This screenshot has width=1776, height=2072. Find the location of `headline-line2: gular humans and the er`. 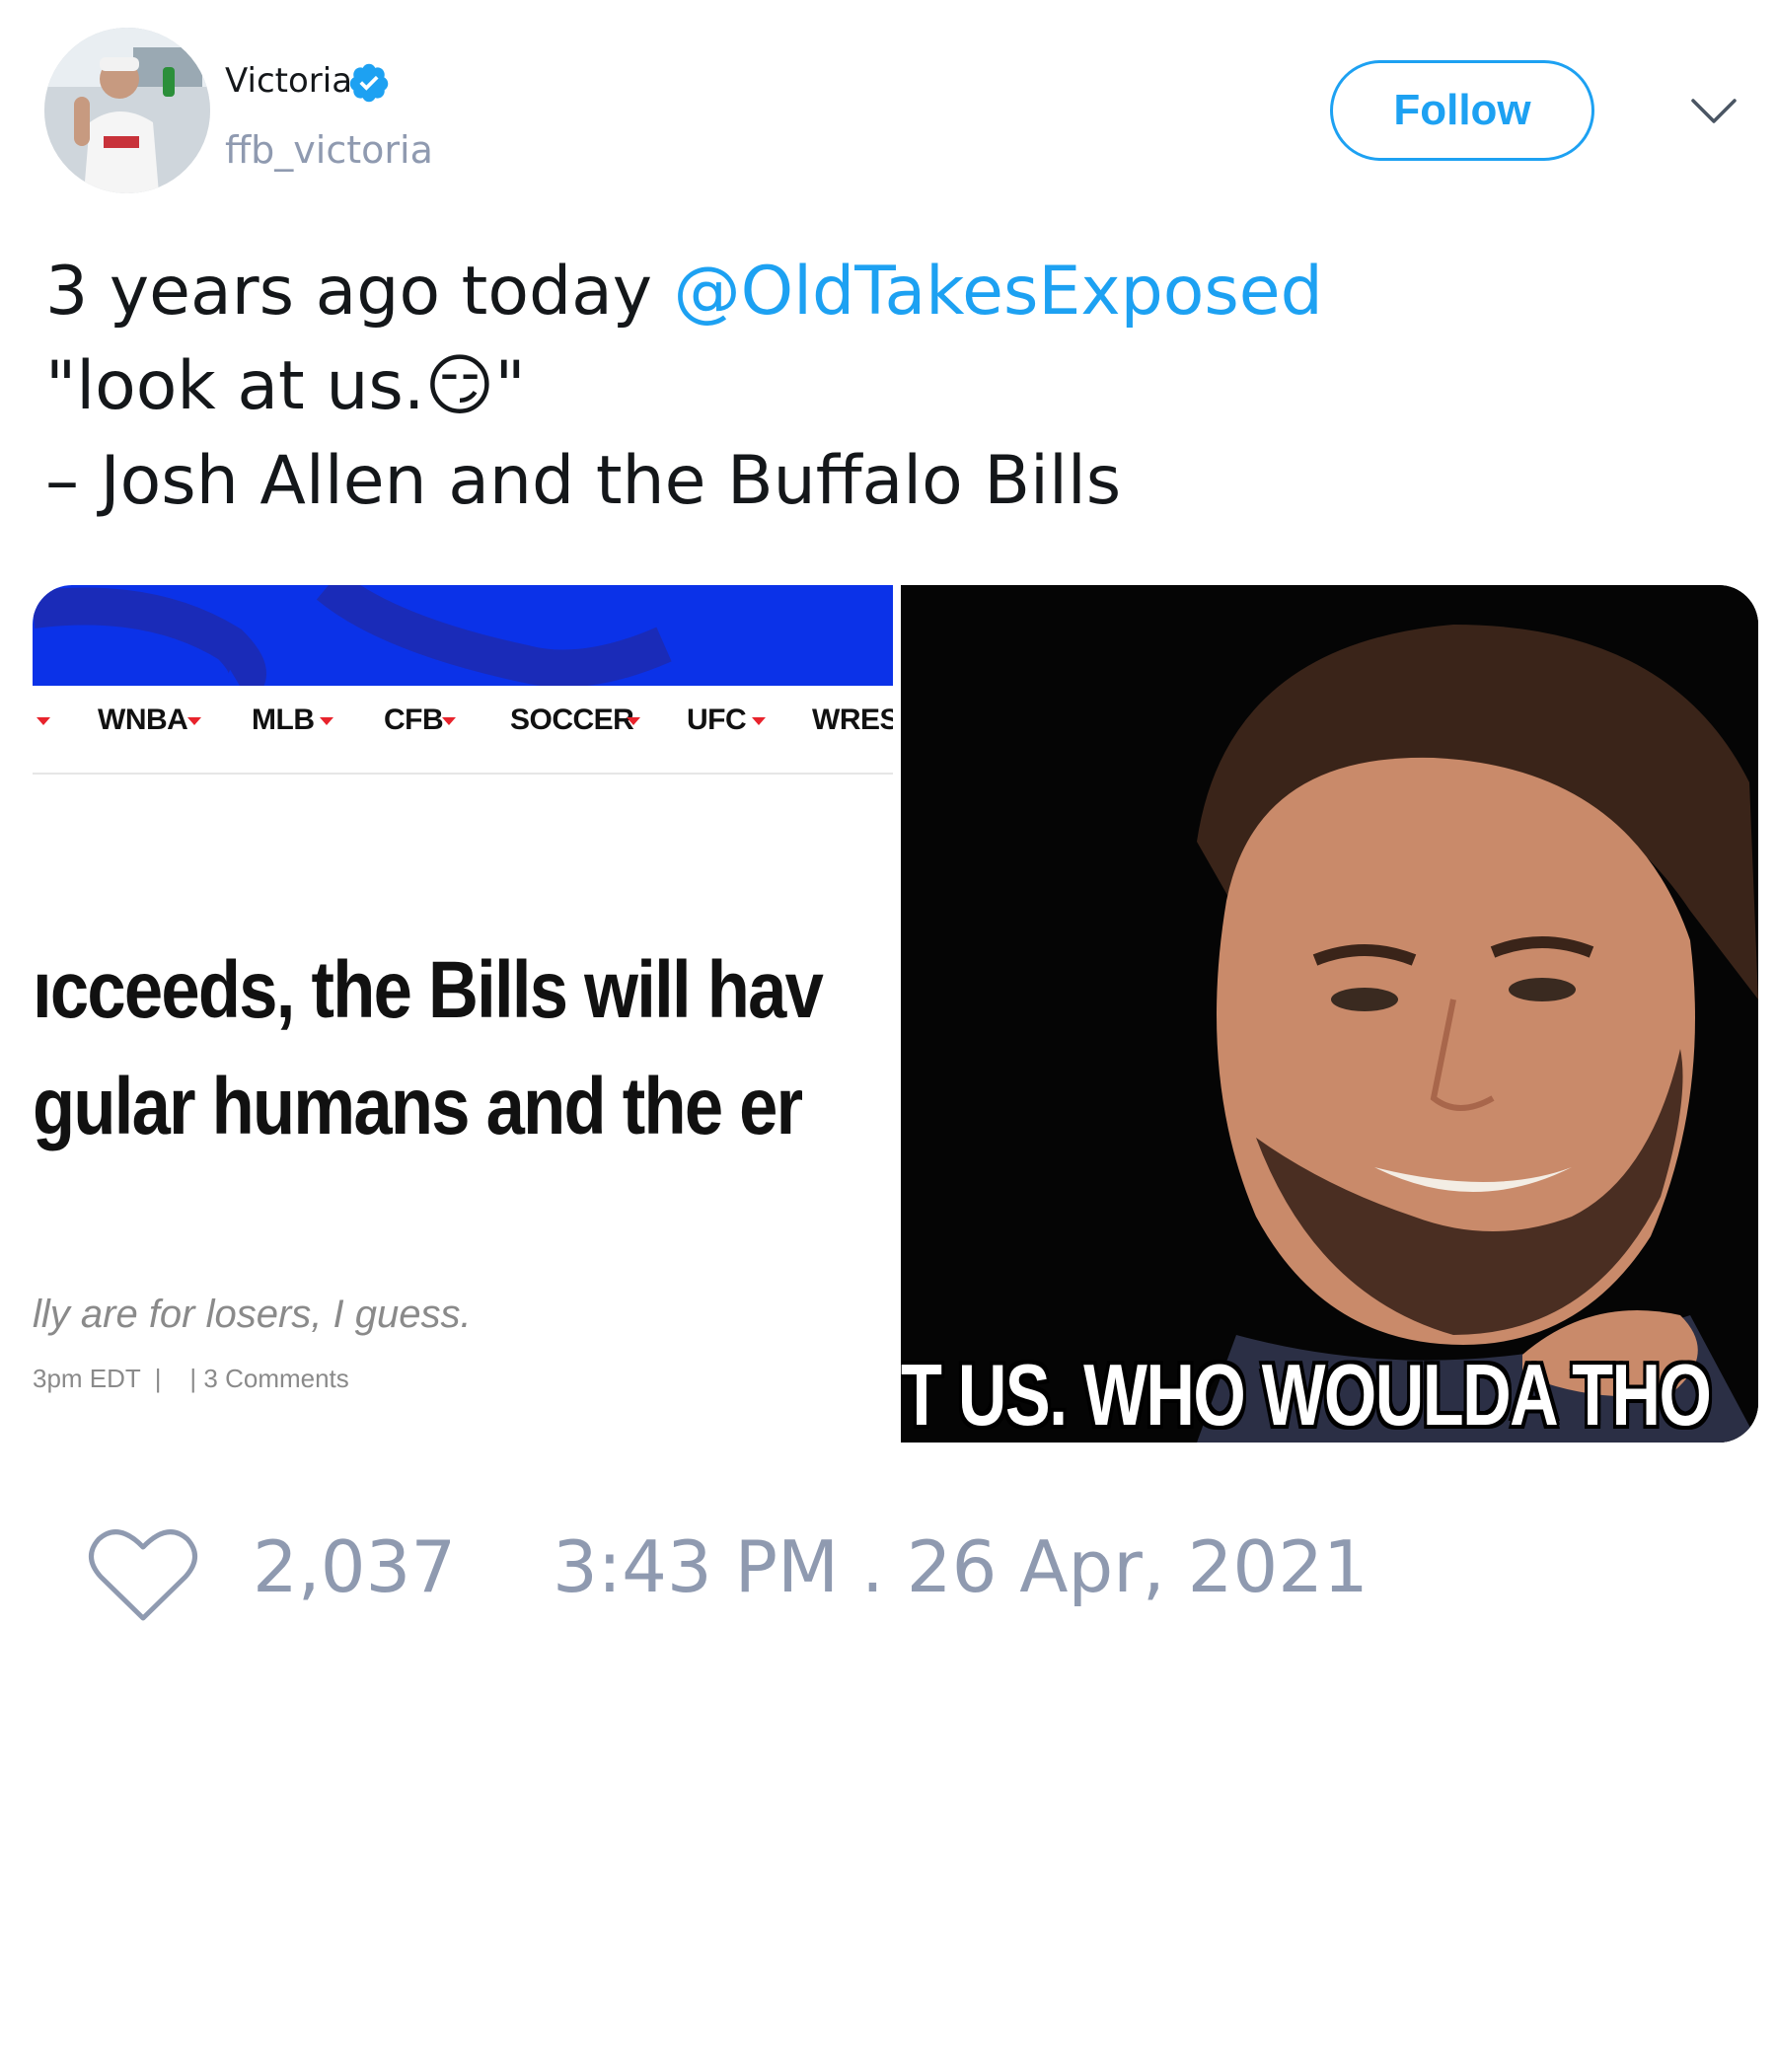

headline-line2: gular humans and the er is located at coordinates (418, 1106).